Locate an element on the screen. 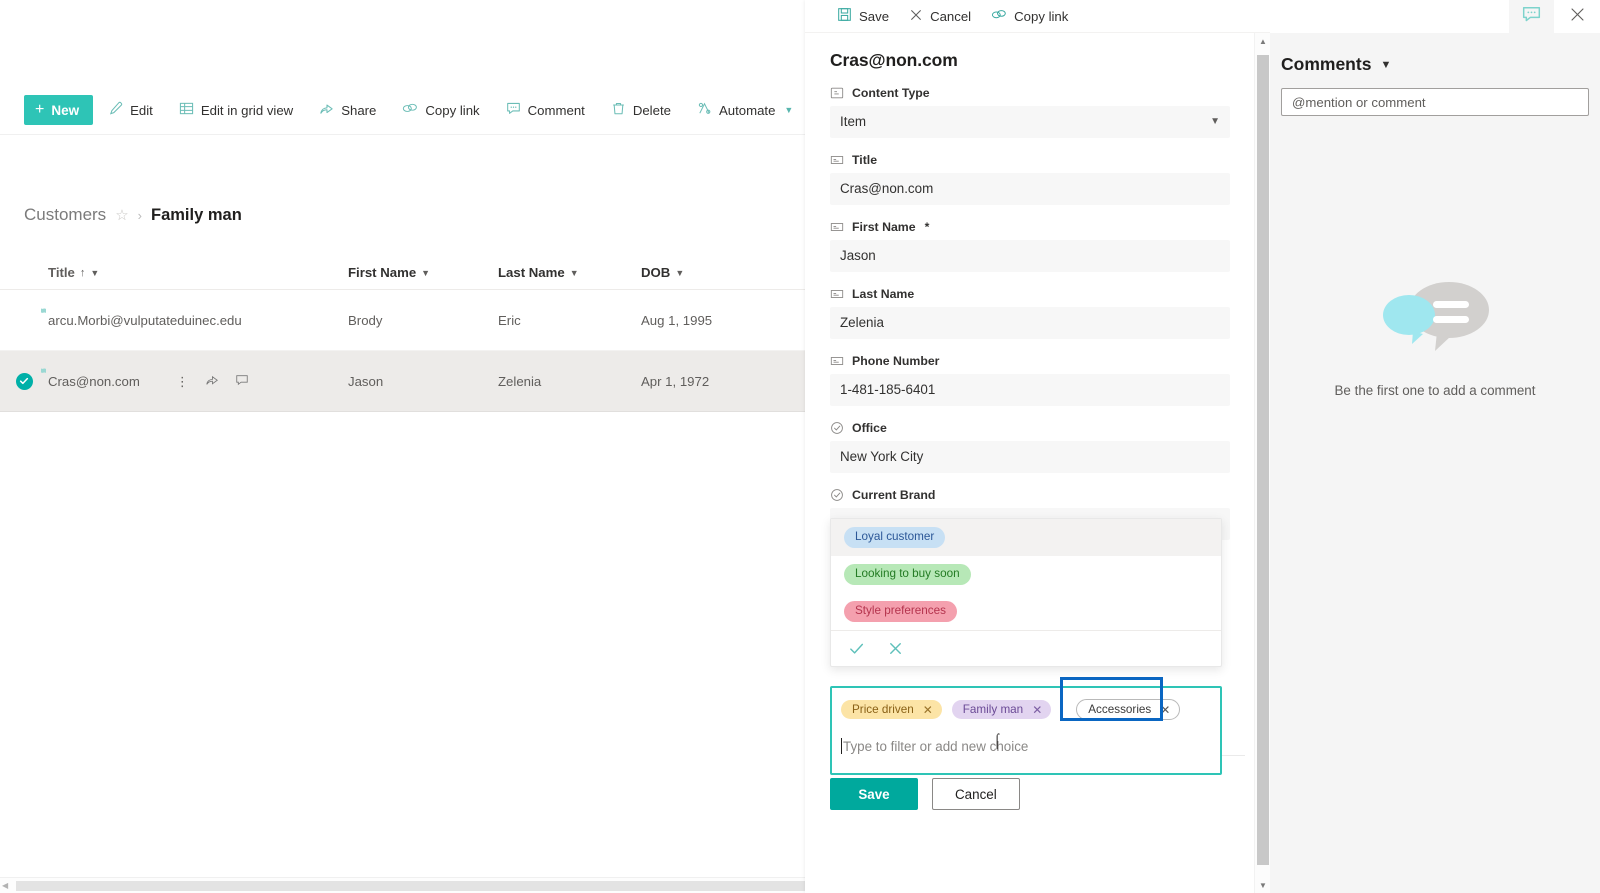 The image size is (1600, 893). close-panel-button is located at coordinates (1577, 16).